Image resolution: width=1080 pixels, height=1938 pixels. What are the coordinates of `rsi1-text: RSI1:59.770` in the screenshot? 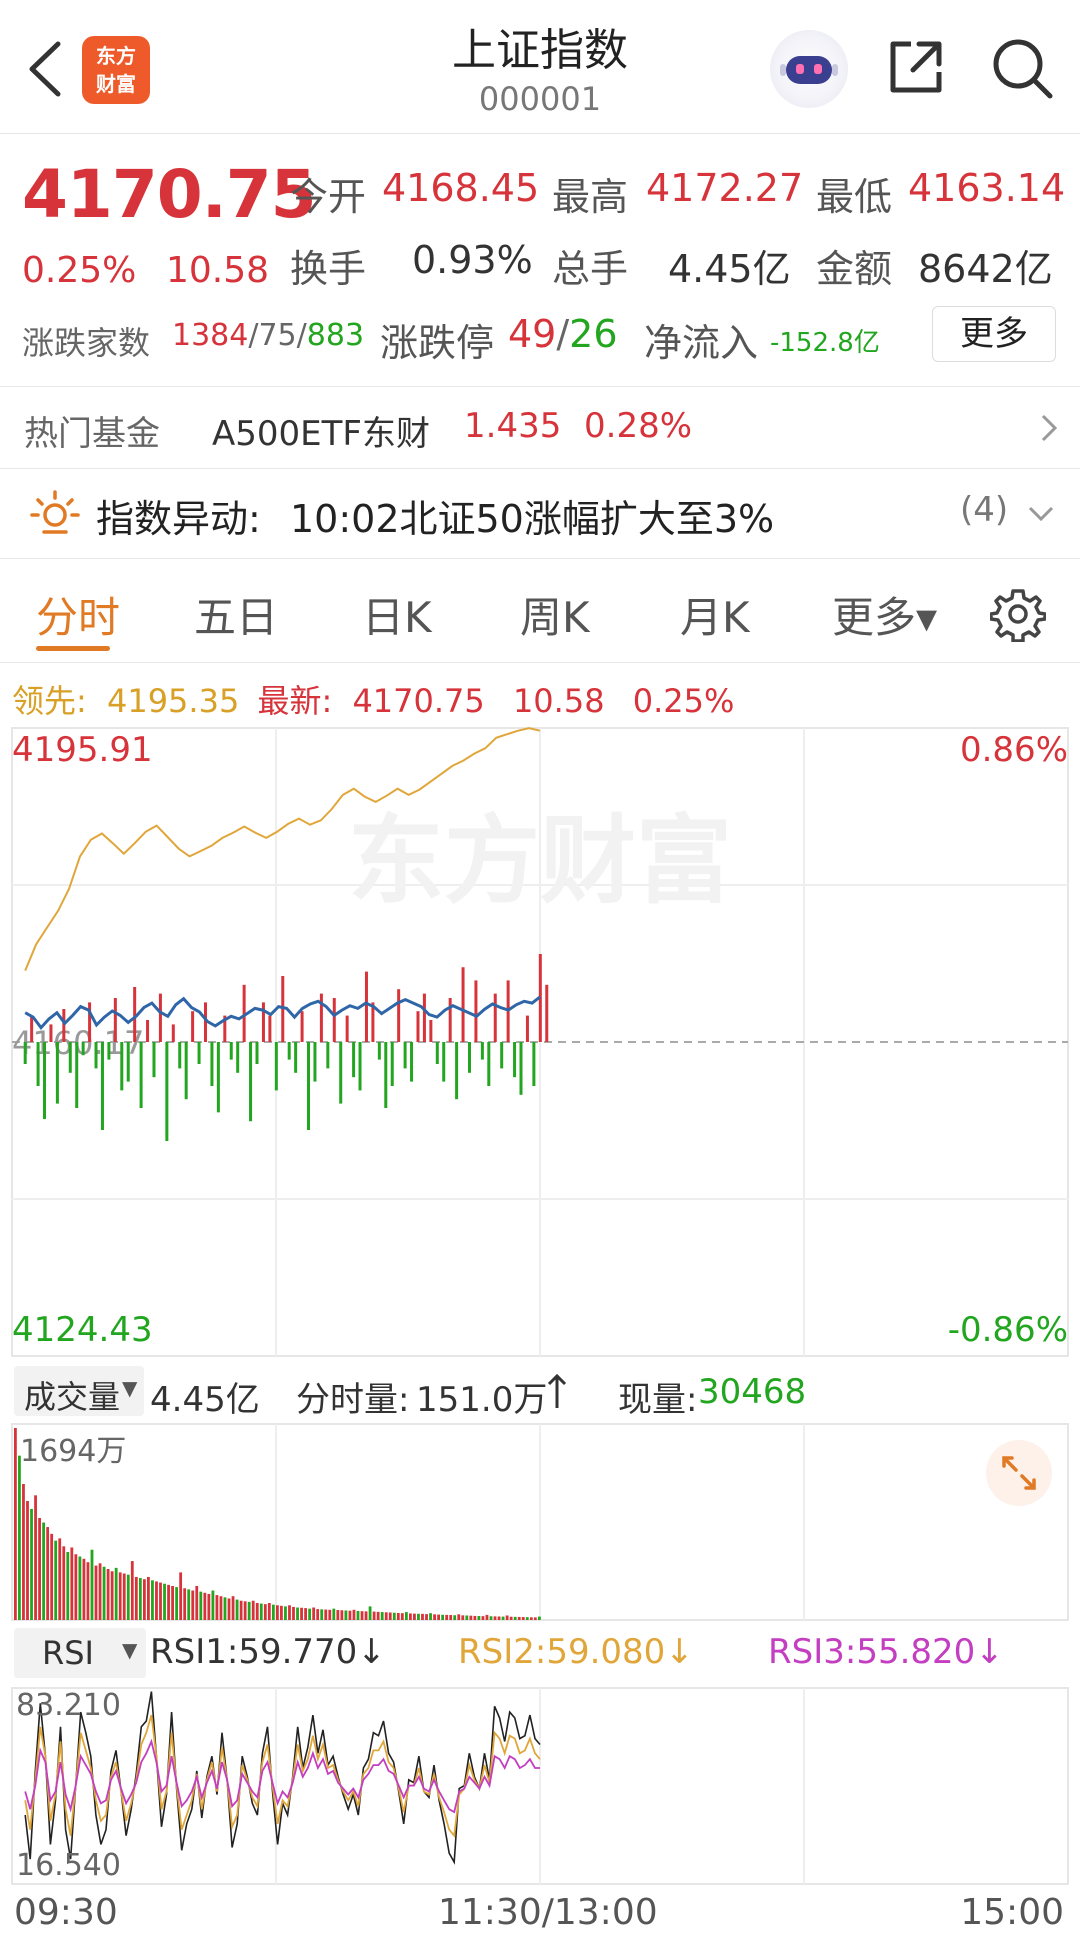 It's located at (254, 1652).